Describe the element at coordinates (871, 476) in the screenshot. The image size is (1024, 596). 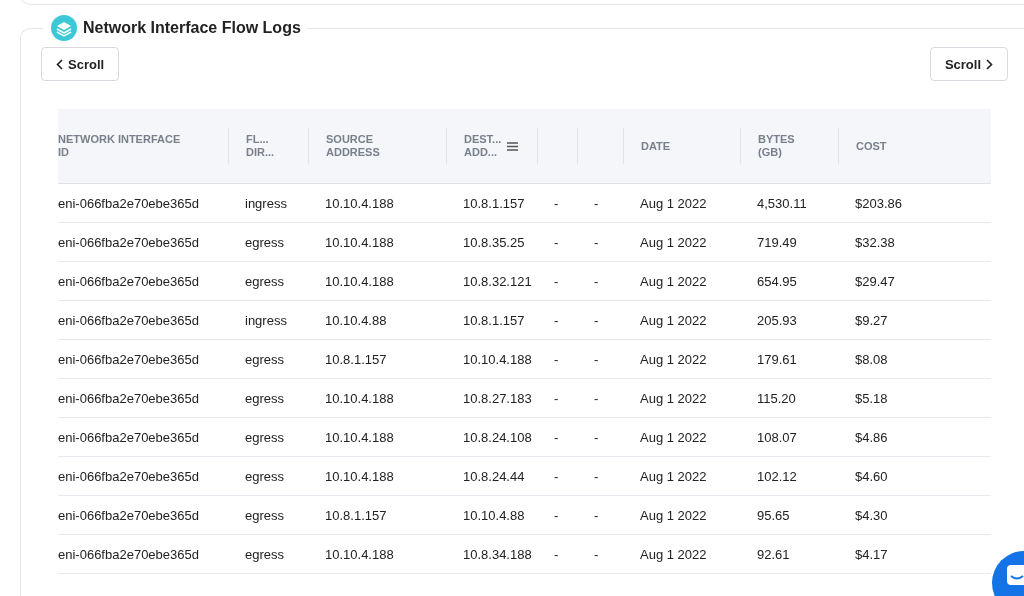
I see `table-cell-text: $4.60` at that location.